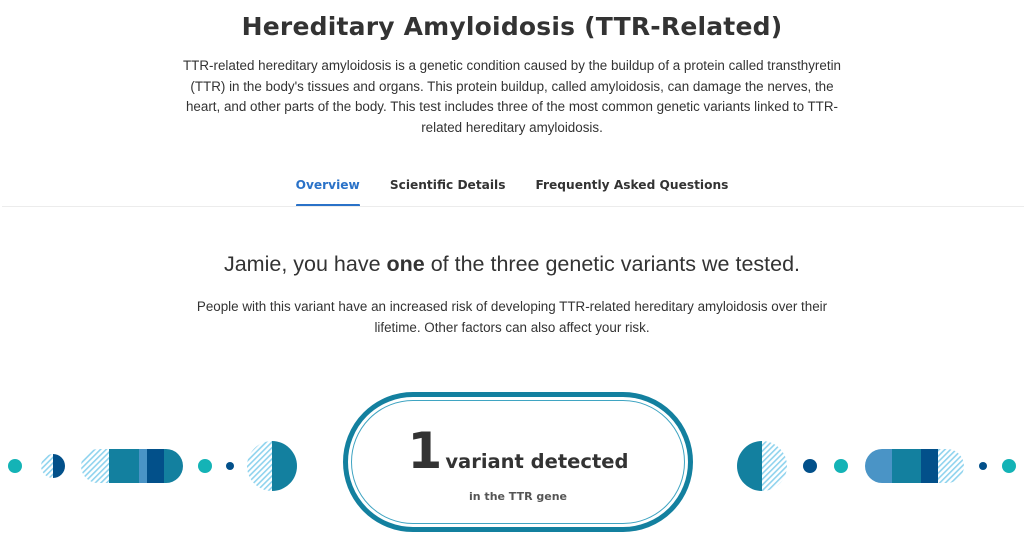 The width and height of the screenshot is (1024, 541). What do you see at coordinates (513, 206) in the screenshot?
I see `tab-divider` at bounding box center [513, 206].